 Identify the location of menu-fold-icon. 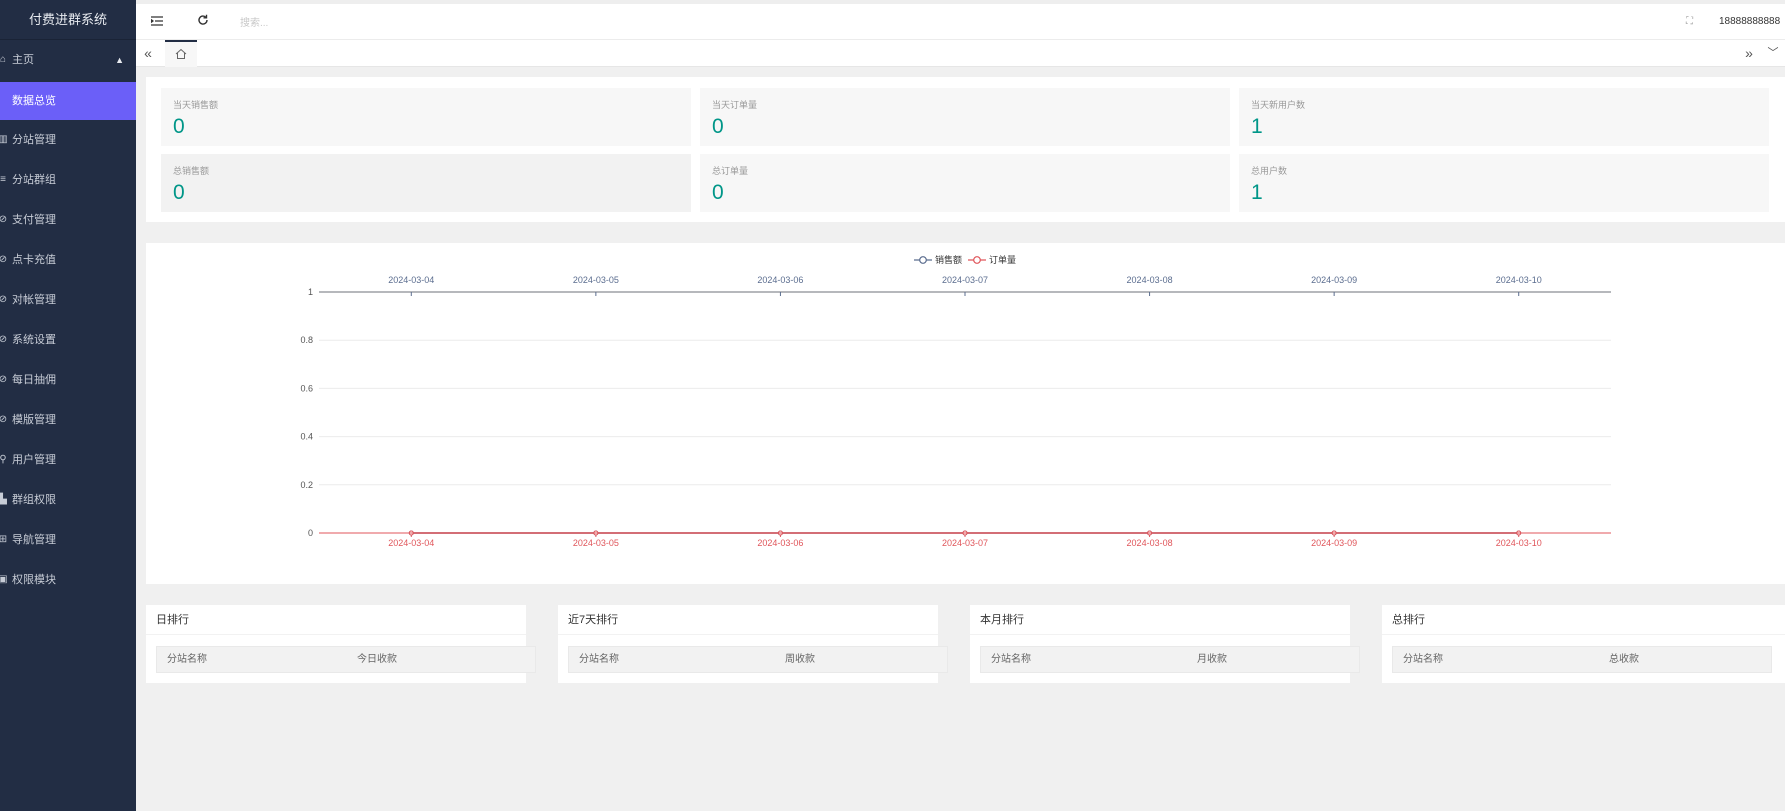
(157, 22).